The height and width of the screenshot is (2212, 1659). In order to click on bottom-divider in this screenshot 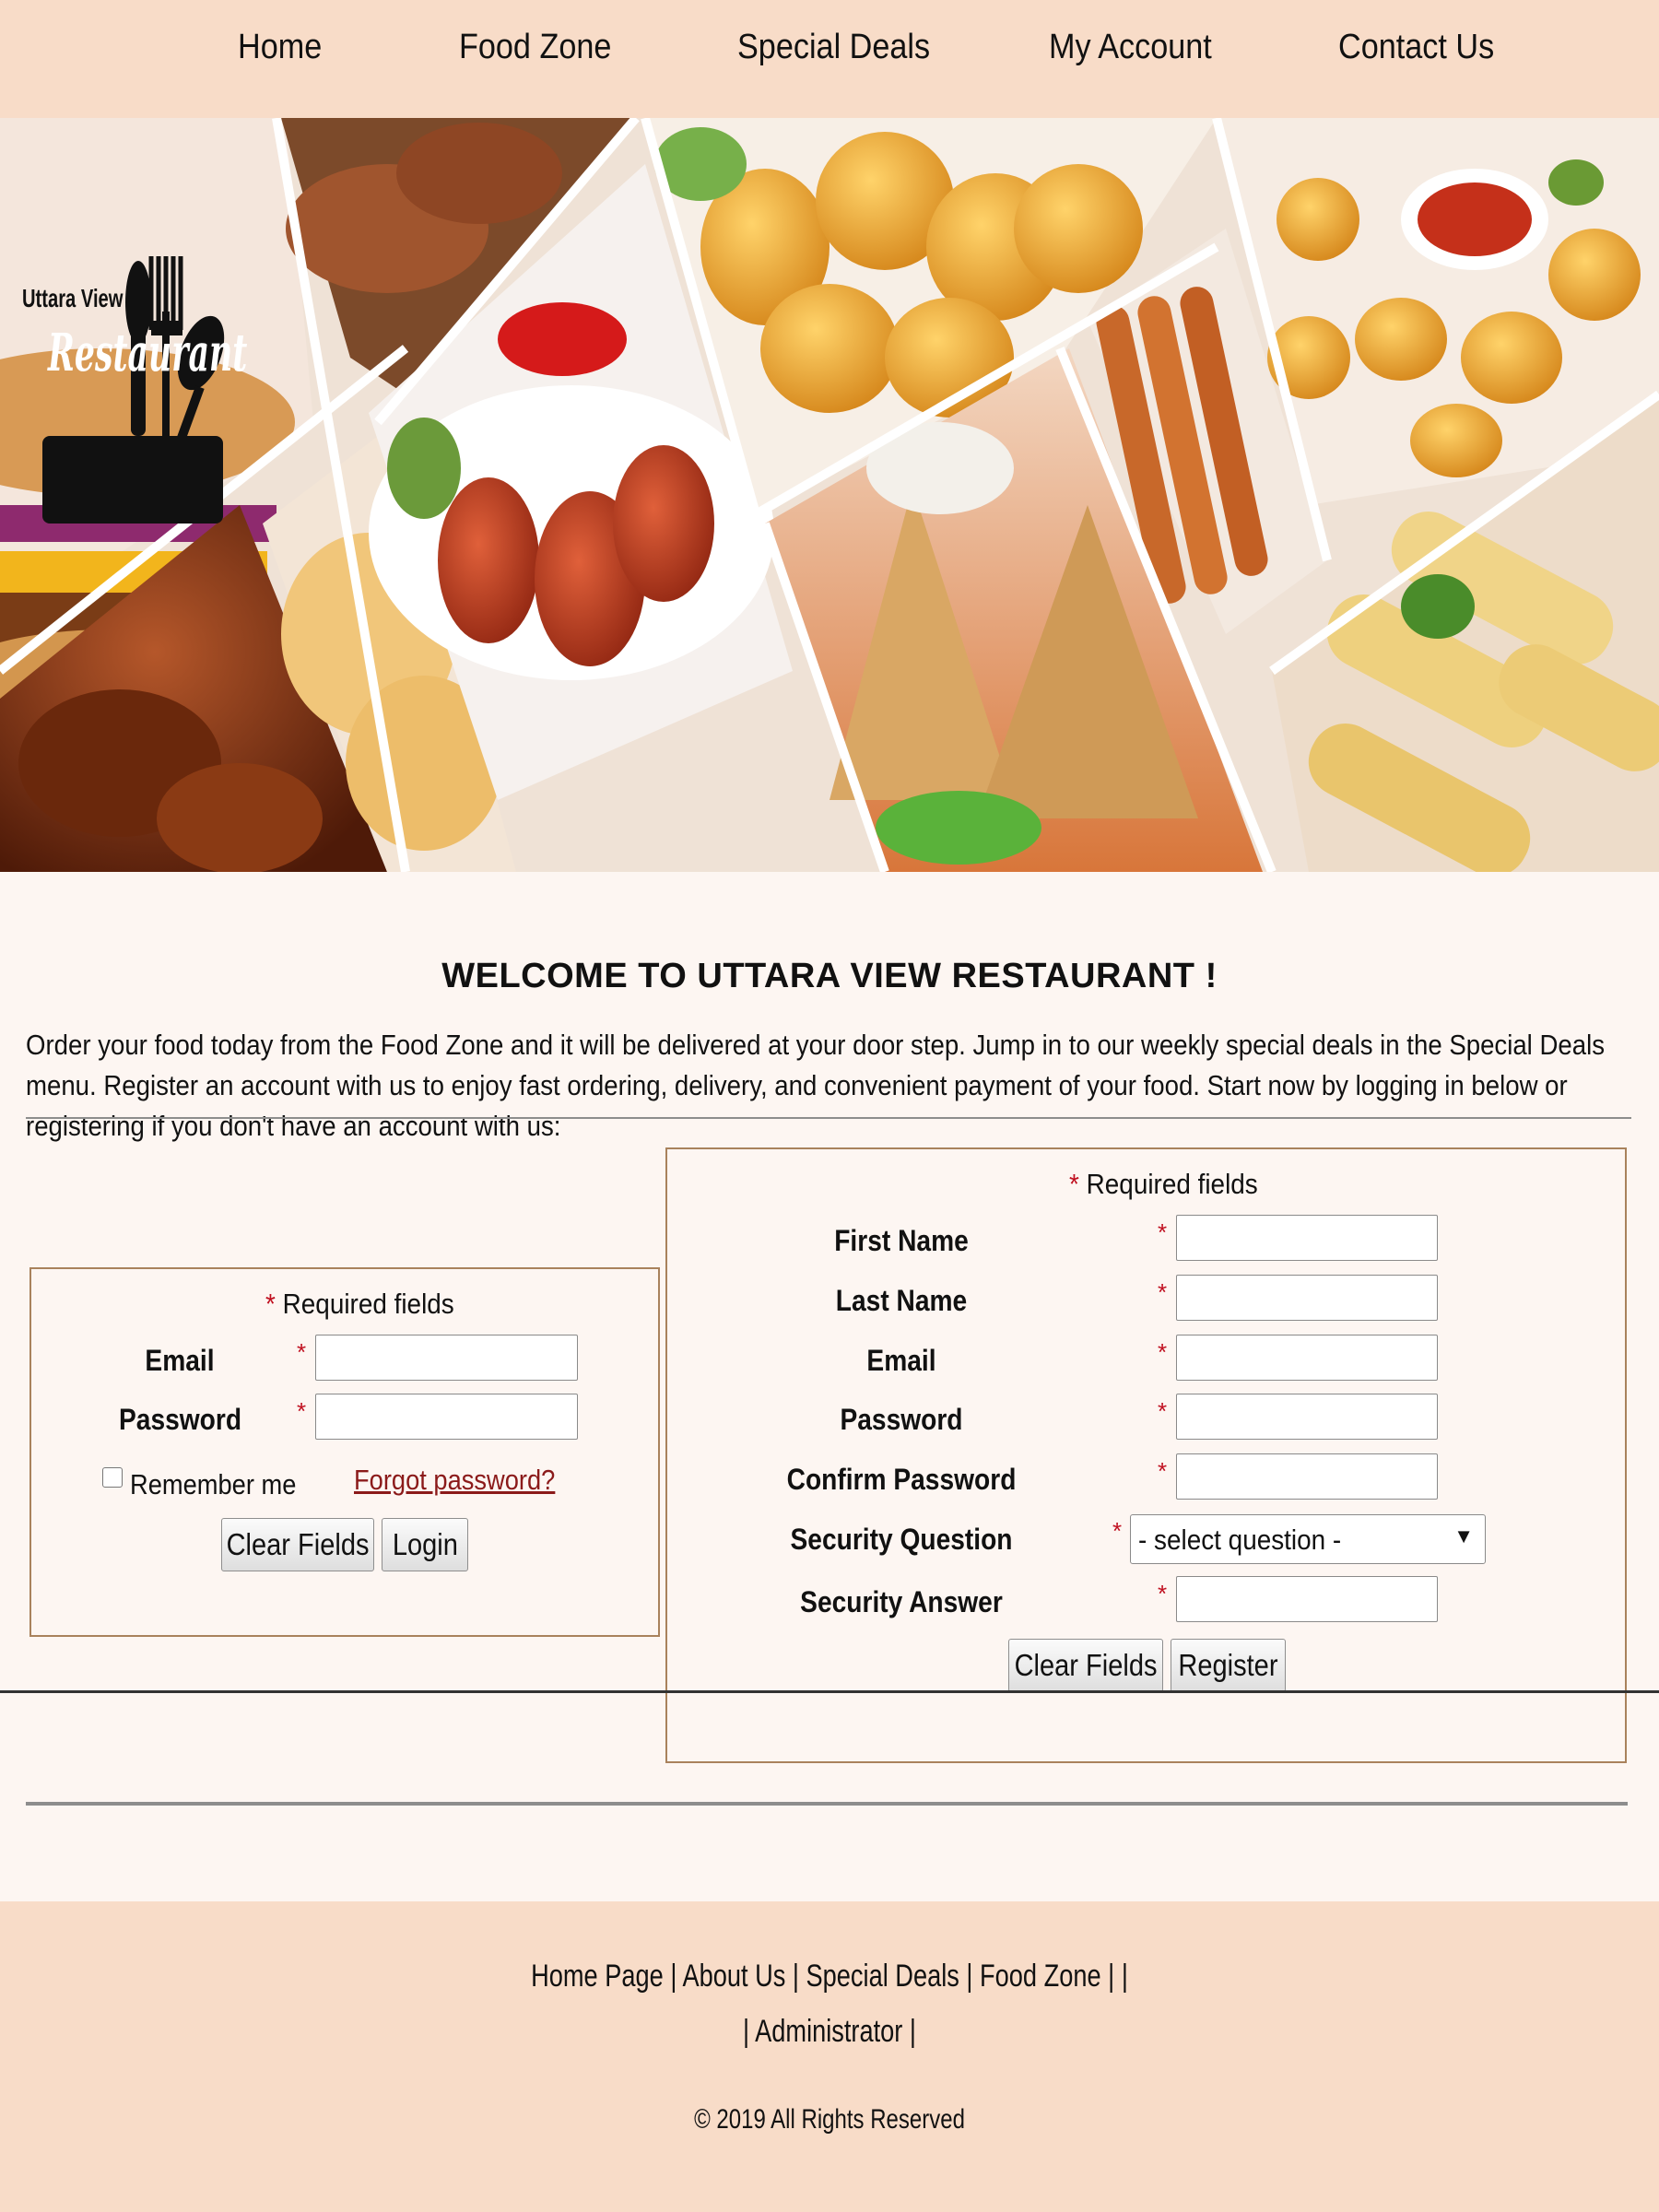, I will do `click(827, 1804)`.